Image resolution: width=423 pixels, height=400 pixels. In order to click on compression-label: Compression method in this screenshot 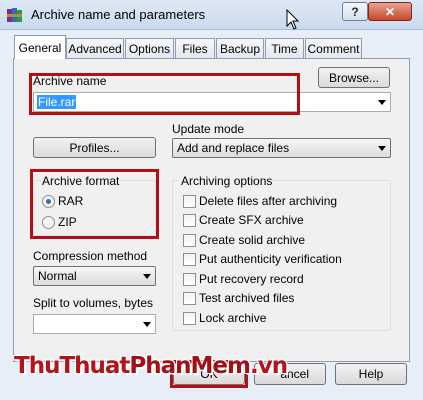, I will do `click(90, 256)`.